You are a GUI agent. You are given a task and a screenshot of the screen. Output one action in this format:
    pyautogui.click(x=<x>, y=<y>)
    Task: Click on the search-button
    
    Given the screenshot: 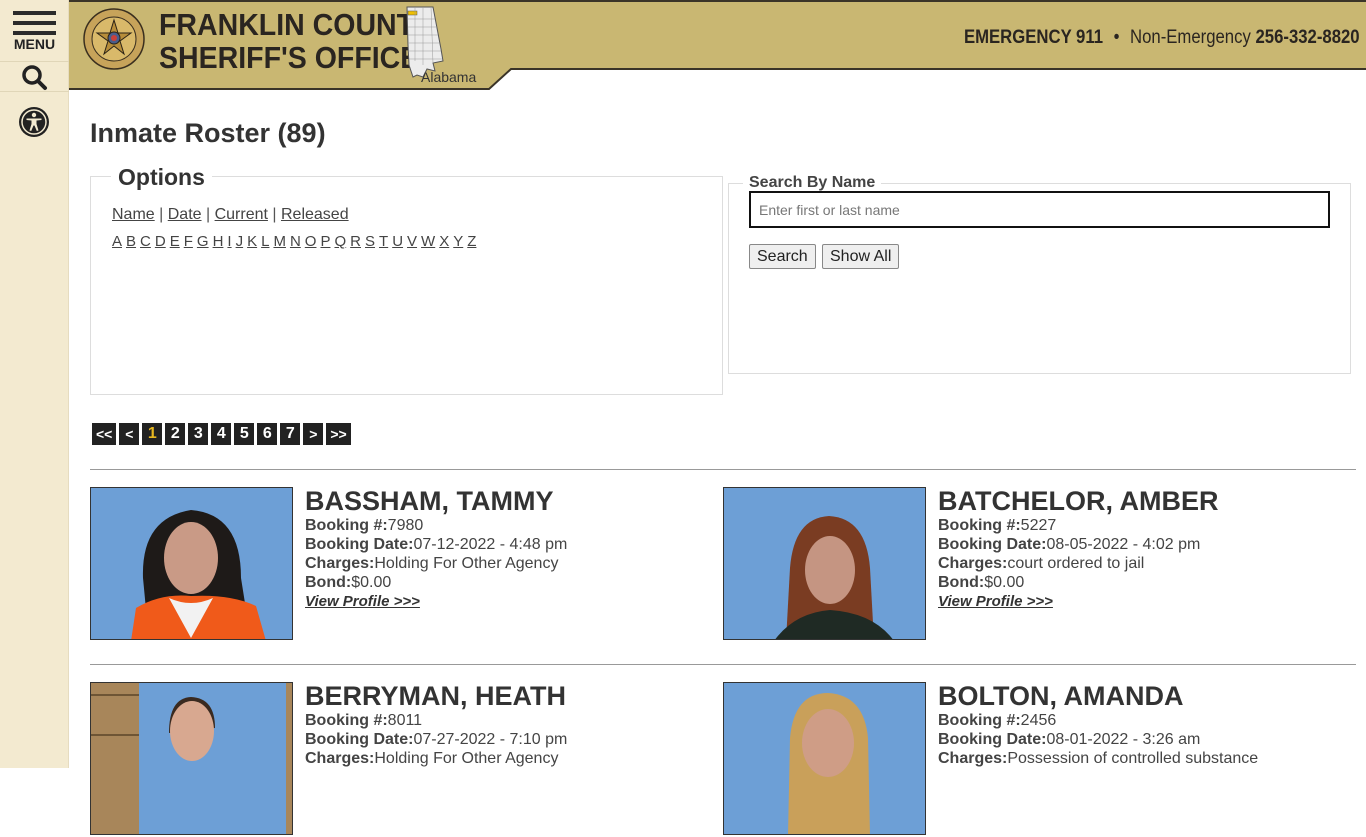 What is the action you would take?
    pyautogui.click(x=34, y=77)
    